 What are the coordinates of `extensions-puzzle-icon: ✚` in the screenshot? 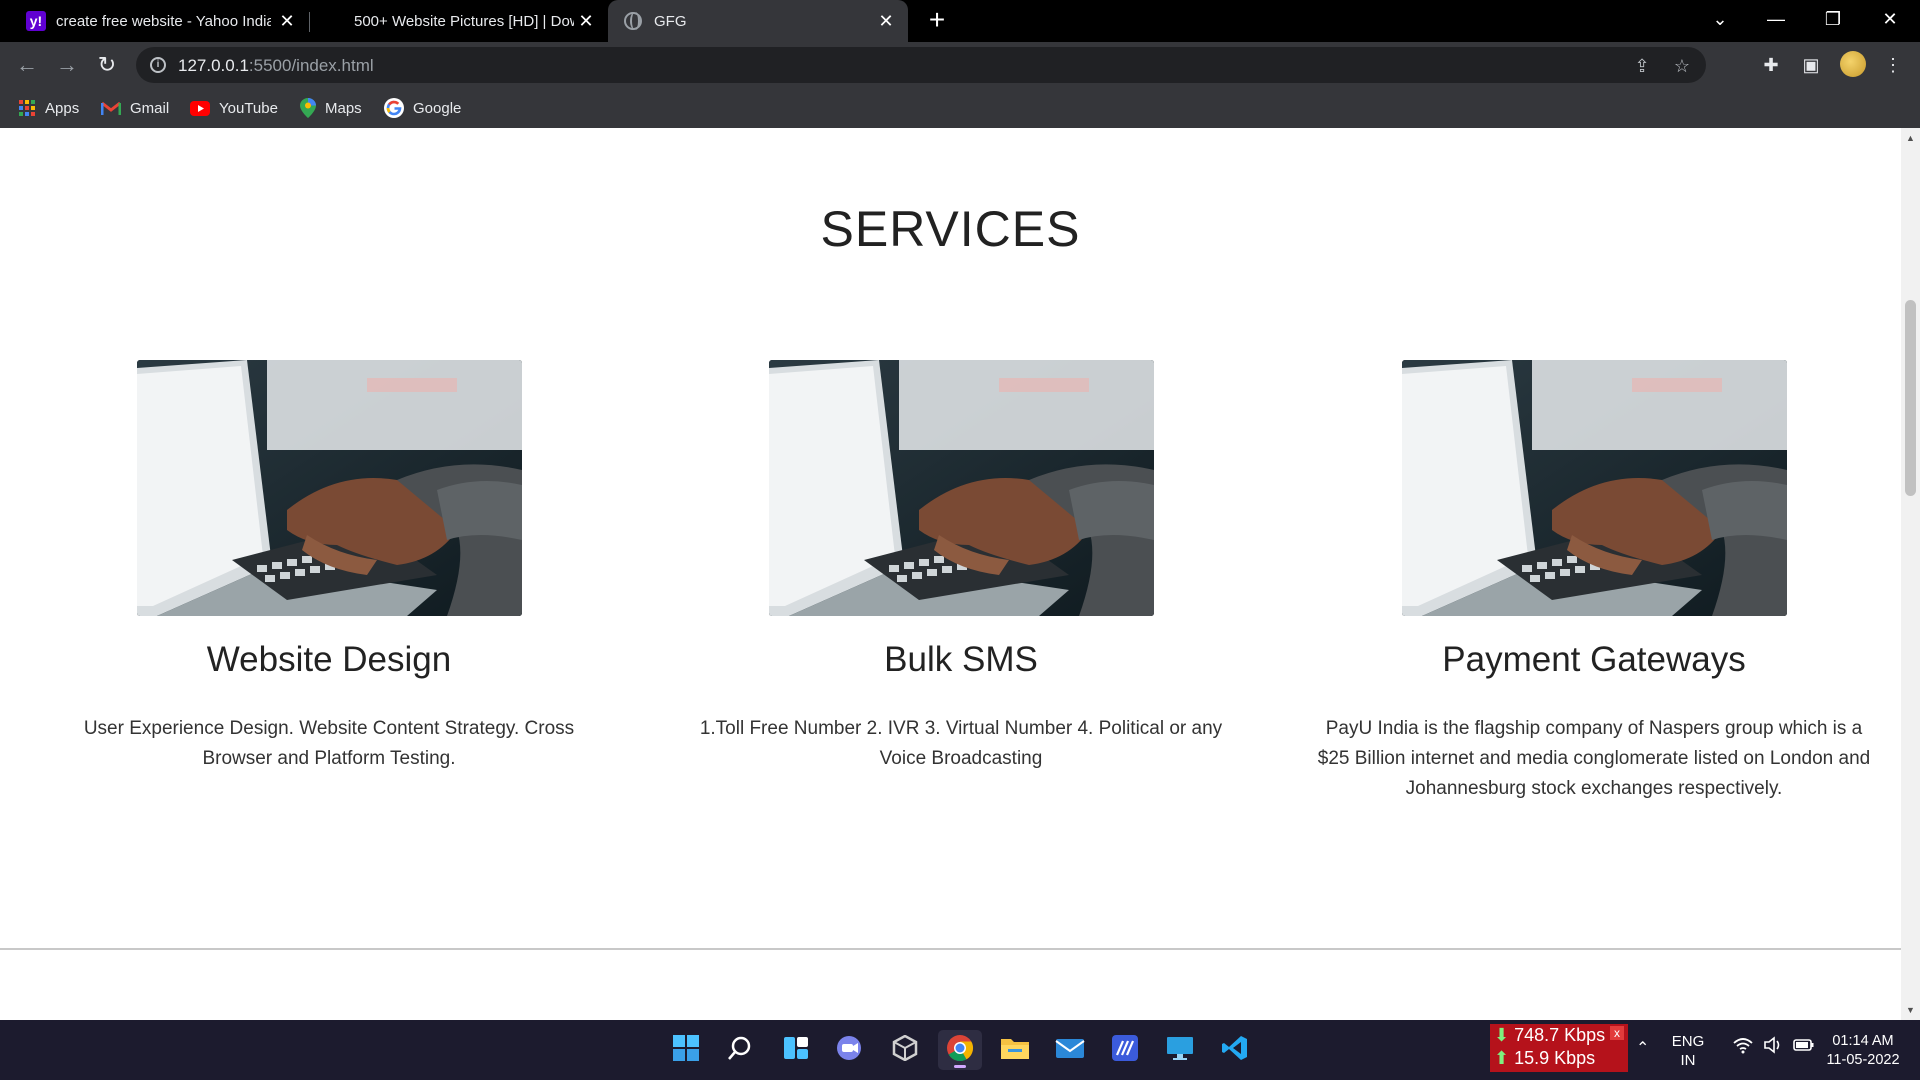 It's located at (1771, 65).